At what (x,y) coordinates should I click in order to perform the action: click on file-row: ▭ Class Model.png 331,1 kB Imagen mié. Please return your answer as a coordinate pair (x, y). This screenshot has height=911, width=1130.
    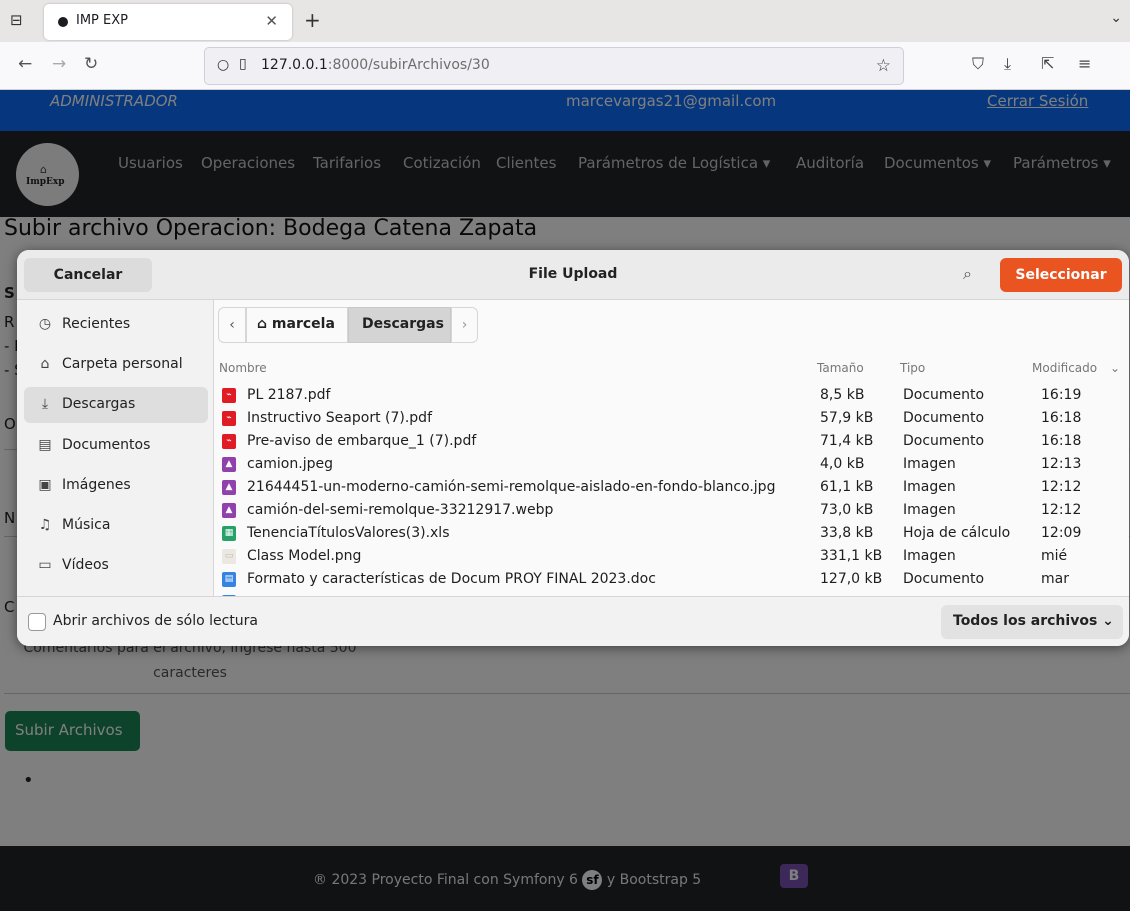
    Looking at the image, I should click on (672, 557).